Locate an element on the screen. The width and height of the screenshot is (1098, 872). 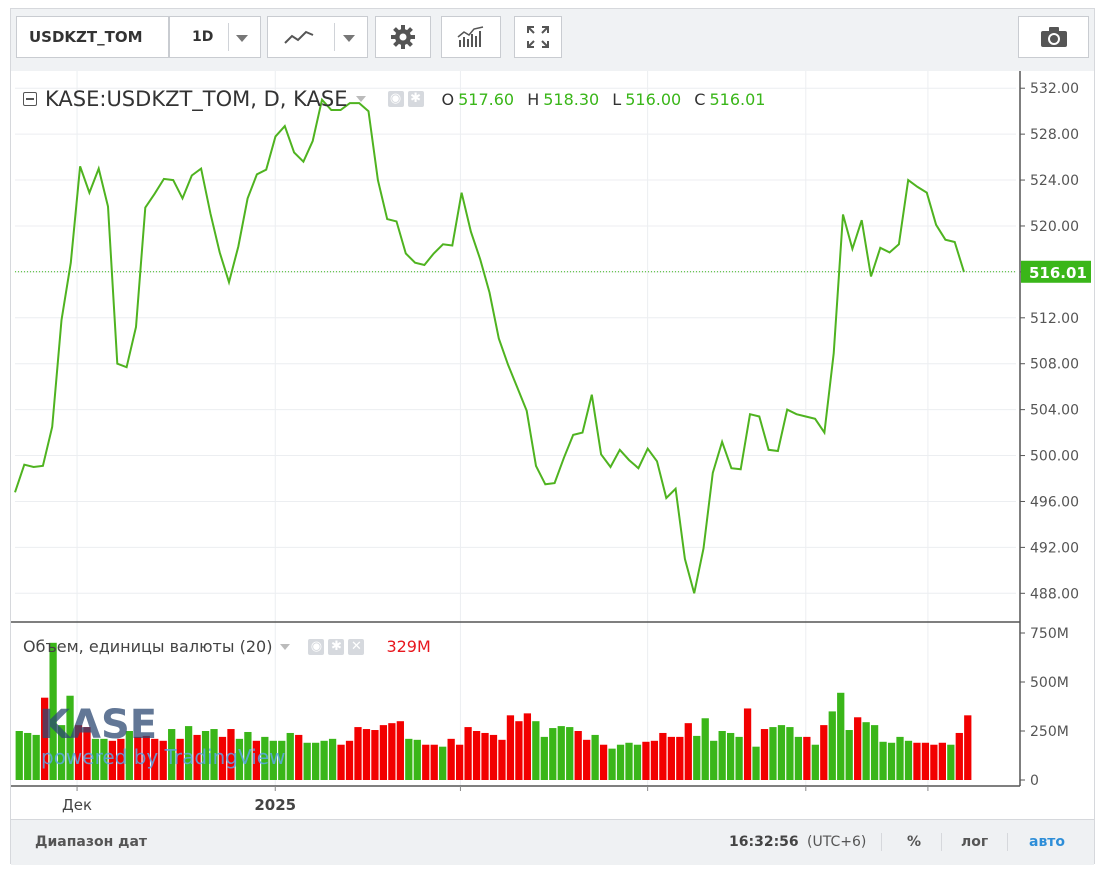
volume-legend: Объем, единицы валюты (20) ◉ ✱ ✕ 329M is located at coordinates (227, 646).